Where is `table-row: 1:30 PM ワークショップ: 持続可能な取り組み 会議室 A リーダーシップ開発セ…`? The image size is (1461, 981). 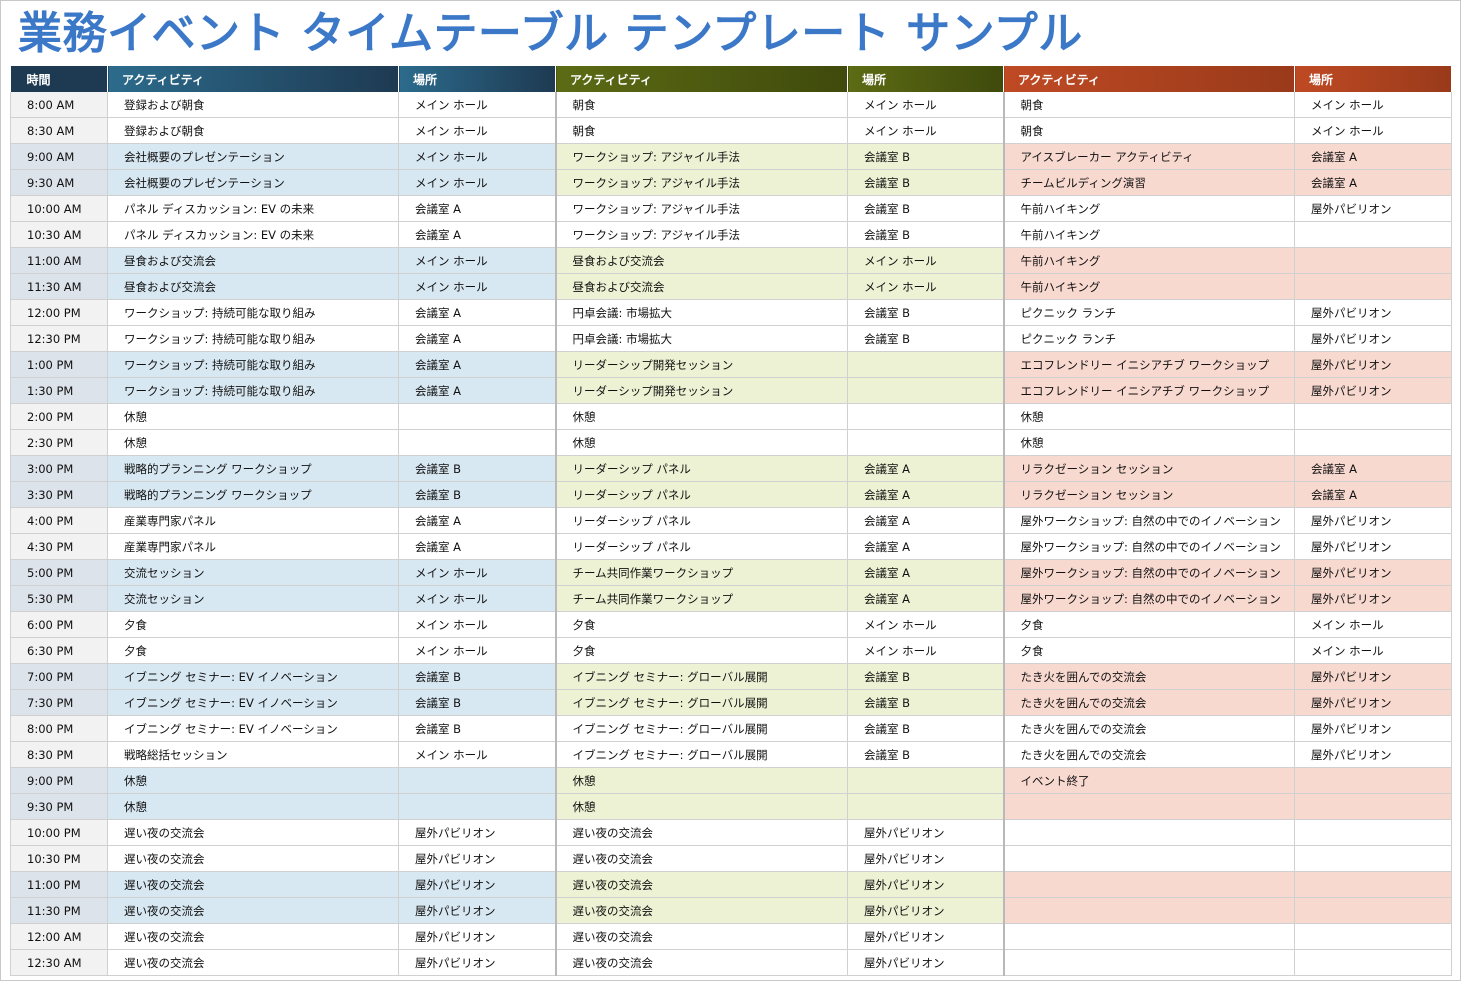
table-row: 1:30 PM ワークショップ: 持続可能な取り組み 会議室 A リーダーシップ開発セ… is located at coordinates (731, 390).